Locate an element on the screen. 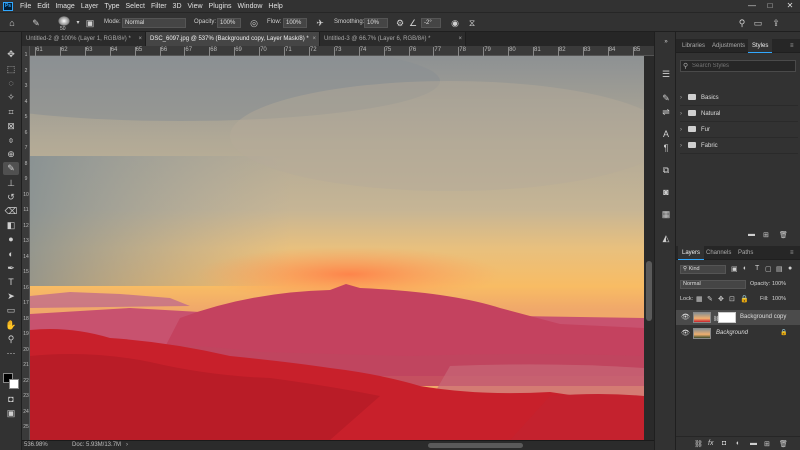 The image size is (800, 450). blur-tool-icon: ● is located at coordinates (11, 239).